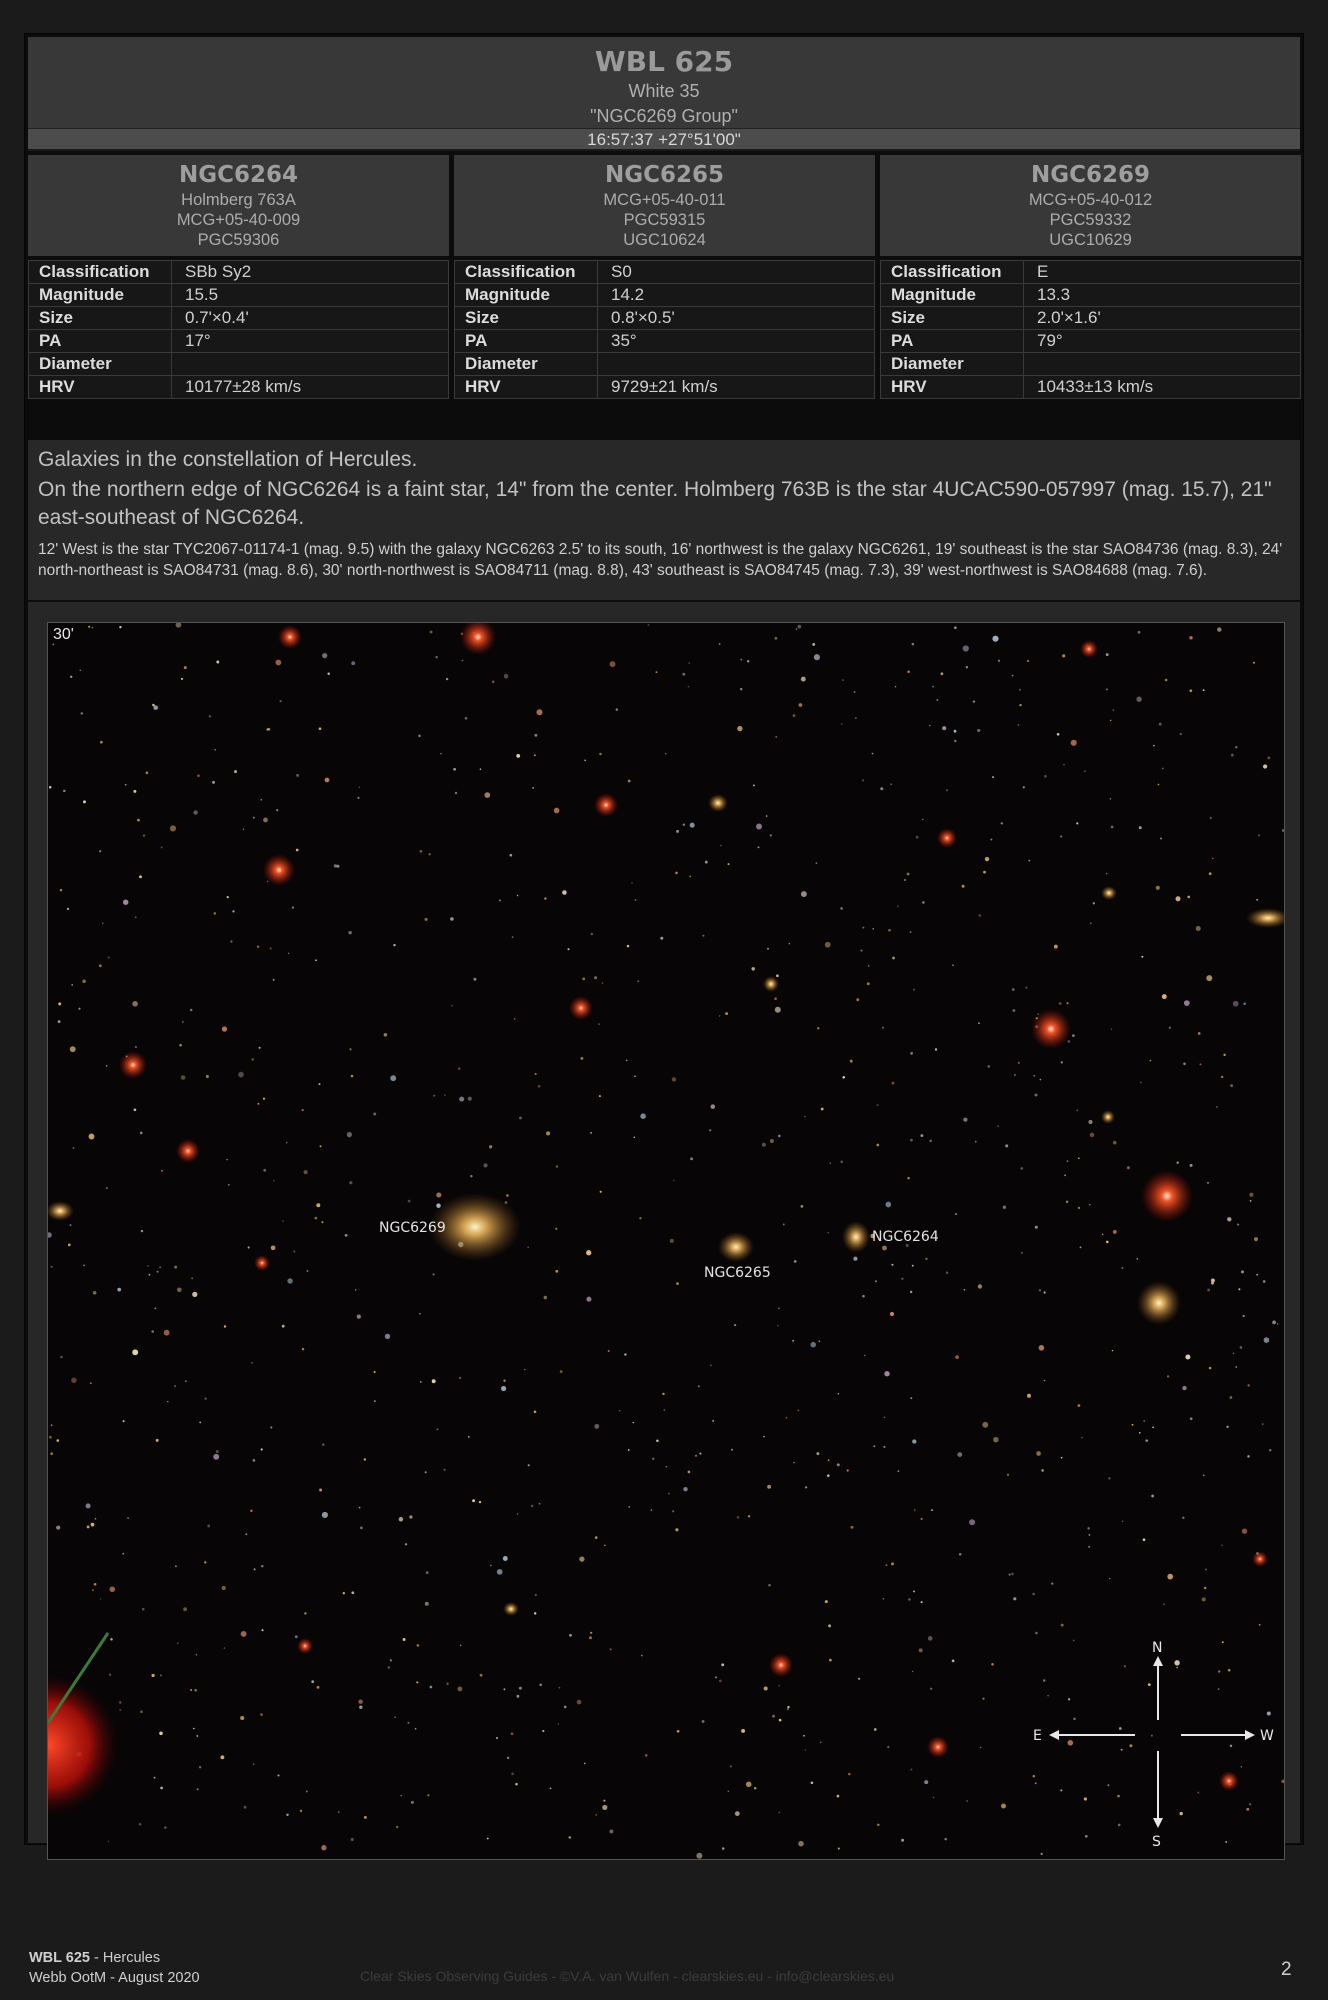  I want to click on table-row: Magnitude 15.5, so click(238, 295).